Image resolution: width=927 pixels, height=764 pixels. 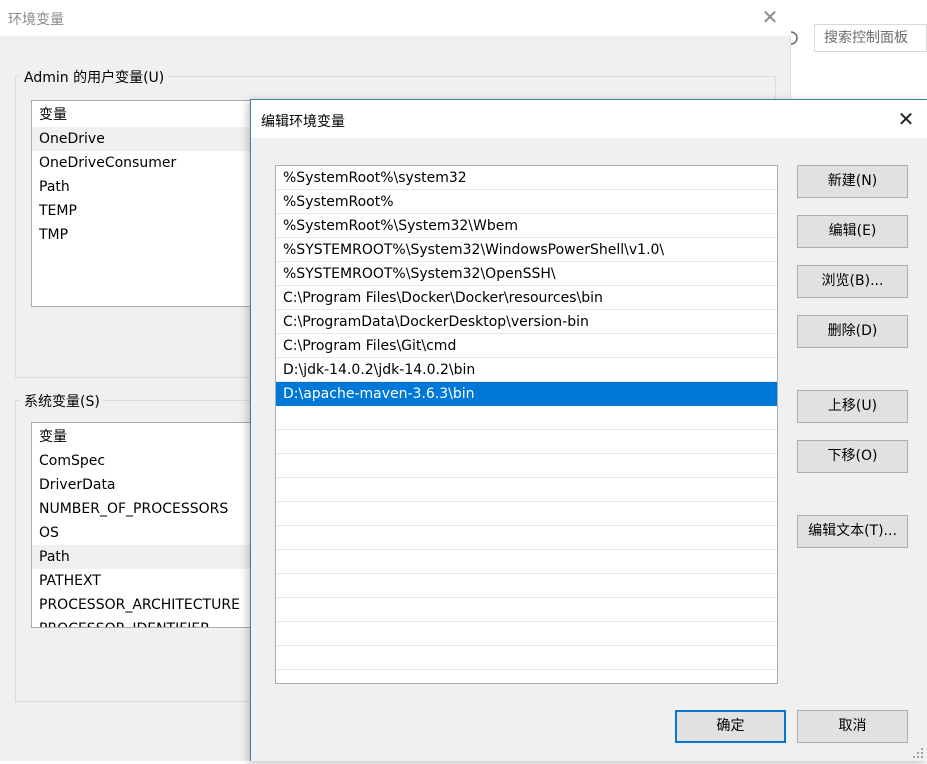 What do you see at coordinates (94, 77) in the screenshot?
I see `user-vars-group-label: Admin 的用户变量(U)` at bounding box center [94, 77].